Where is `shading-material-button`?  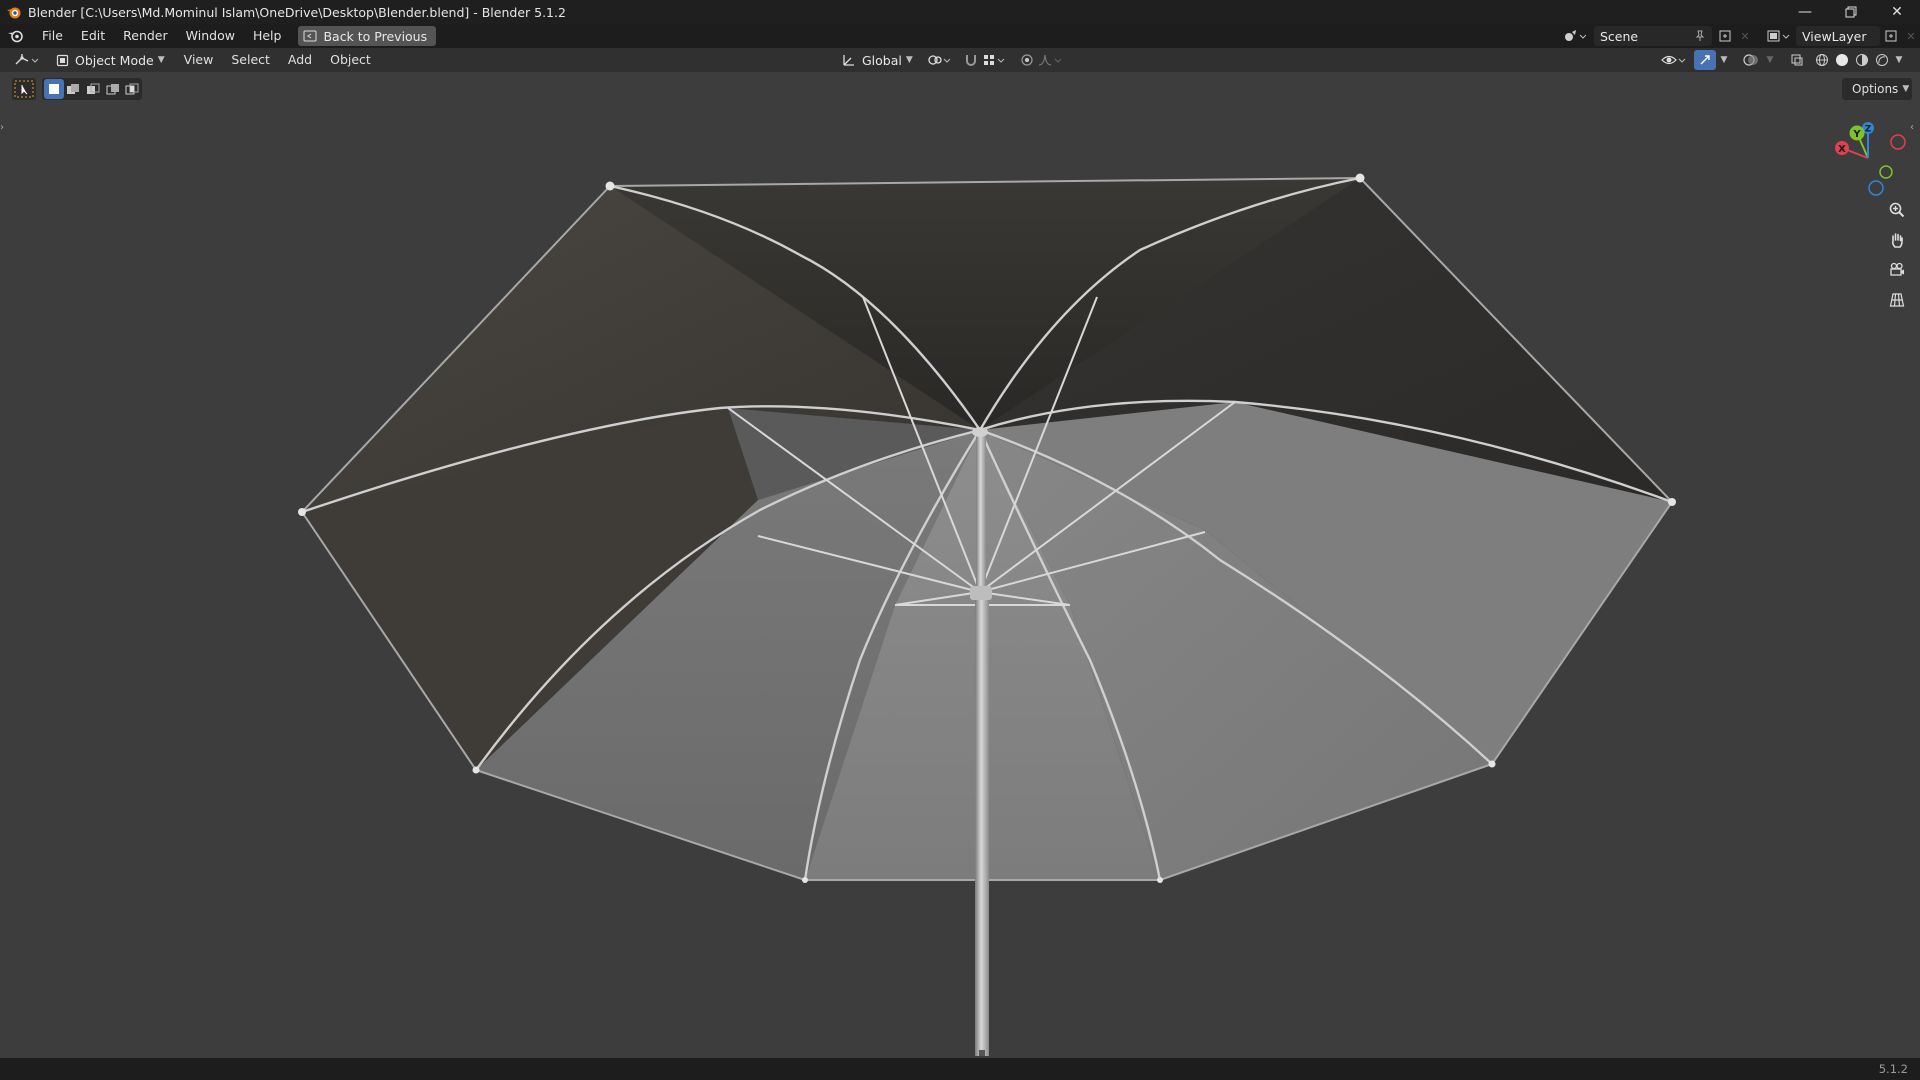
shading-material-button is located at coordinates (1862, 60).